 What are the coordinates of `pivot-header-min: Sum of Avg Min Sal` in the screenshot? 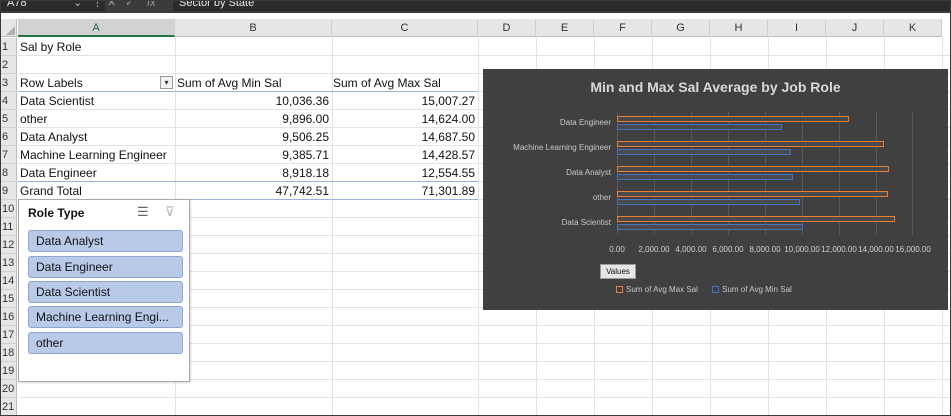 It's located at (254, 83).